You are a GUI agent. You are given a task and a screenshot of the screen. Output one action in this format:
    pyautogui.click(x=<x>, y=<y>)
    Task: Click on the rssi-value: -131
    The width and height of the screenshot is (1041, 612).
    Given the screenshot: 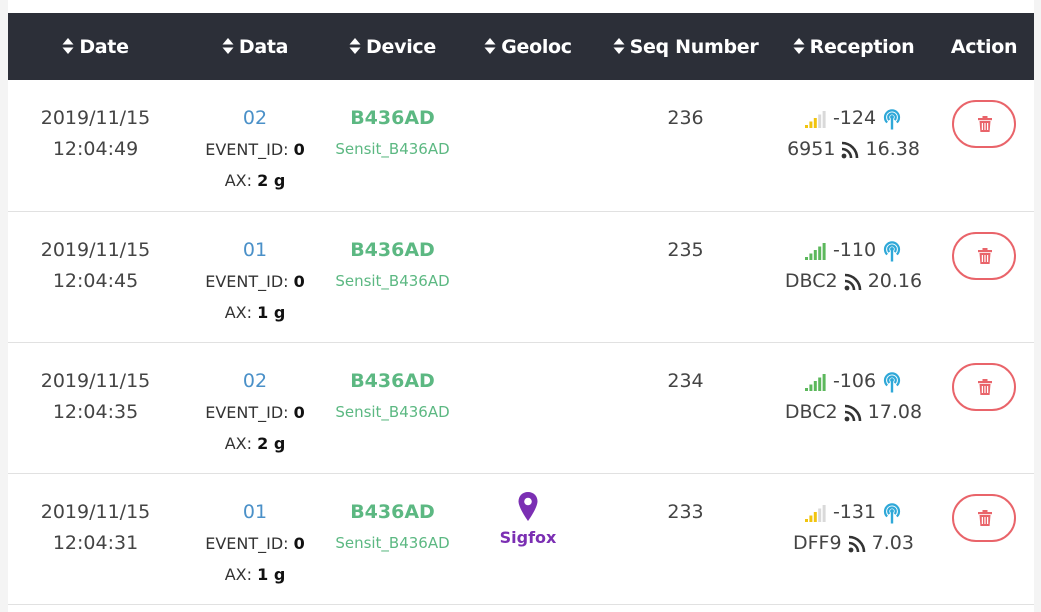 What is the action you would take?
    pyautogui.click(x=854, y=512)
    